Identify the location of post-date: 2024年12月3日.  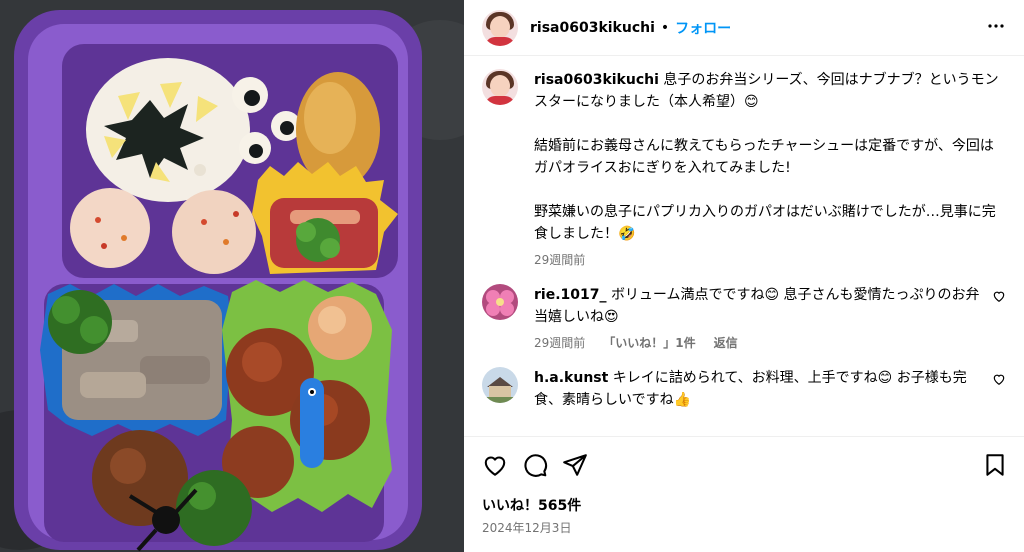
(527, 528).